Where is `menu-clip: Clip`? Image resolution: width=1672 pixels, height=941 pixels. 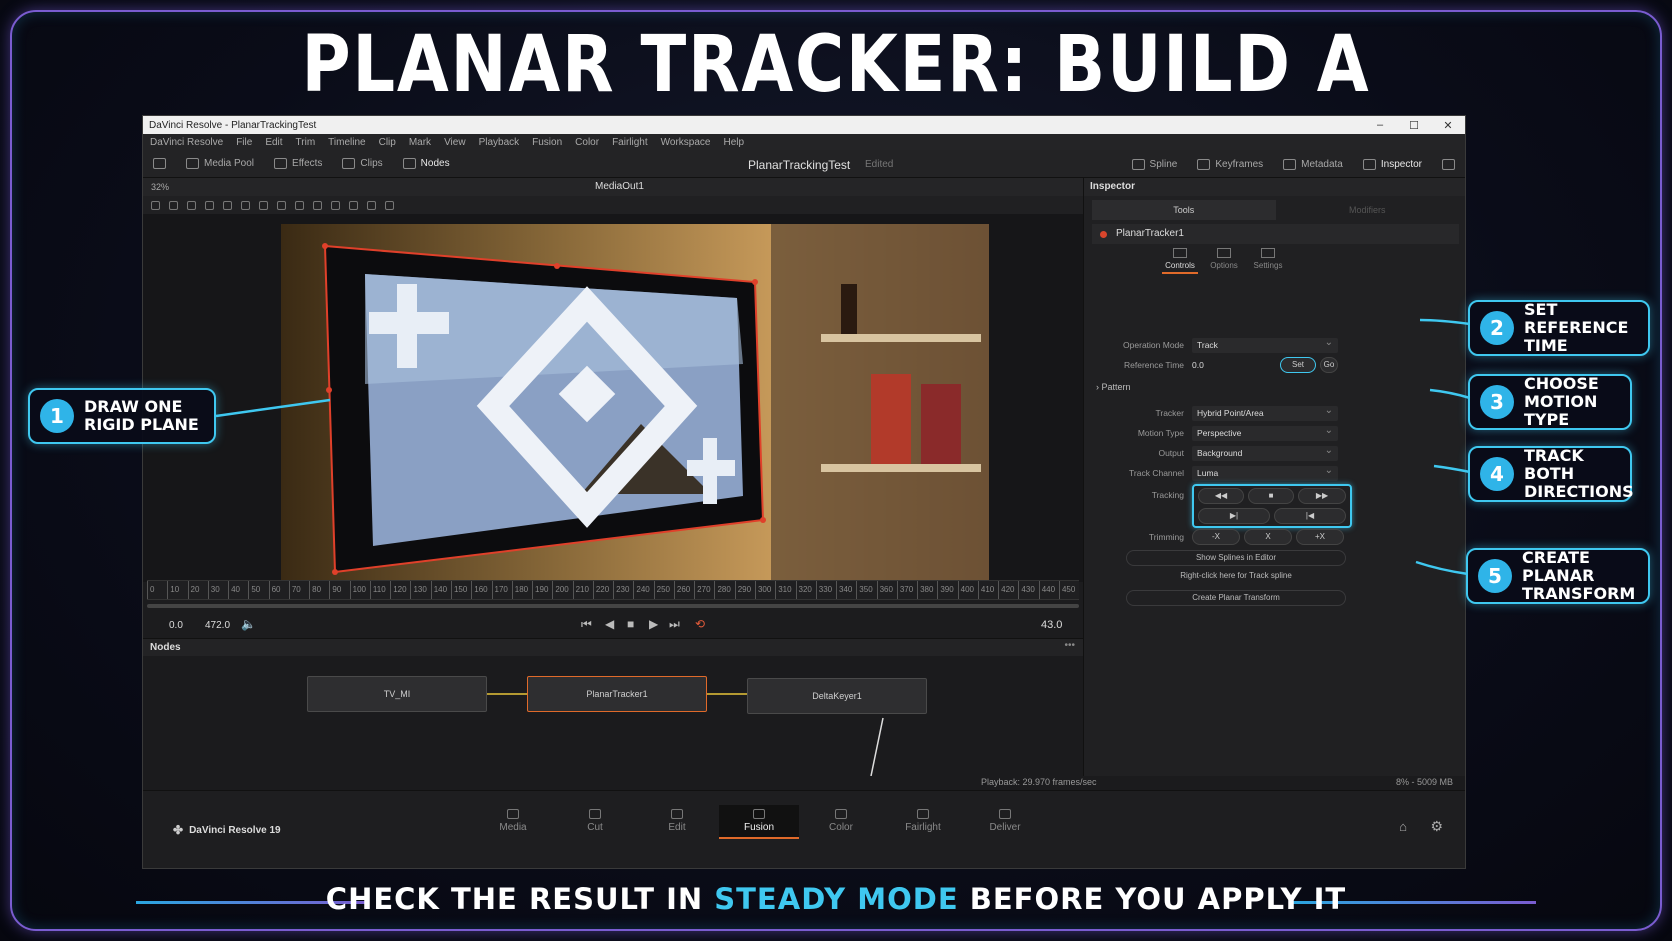
menu-clip: Clip is located at coordinates (387, 142).